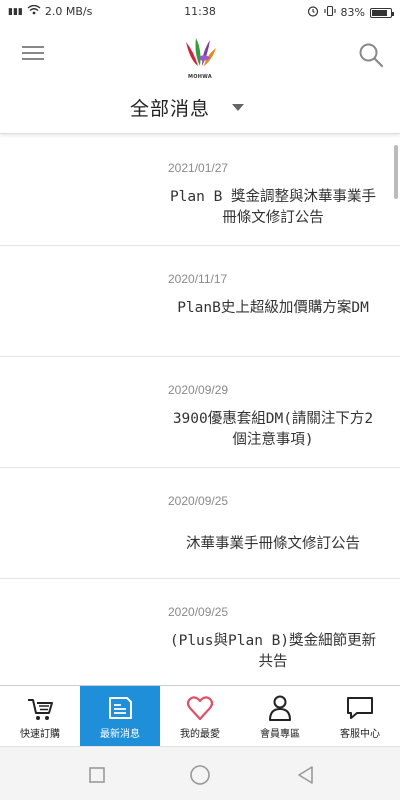 This screenshot has width=400, height=800. What do you see at coordinates (40, 709) in the screenshot?
I see `cart-icon` at bounding box center [40, 709].